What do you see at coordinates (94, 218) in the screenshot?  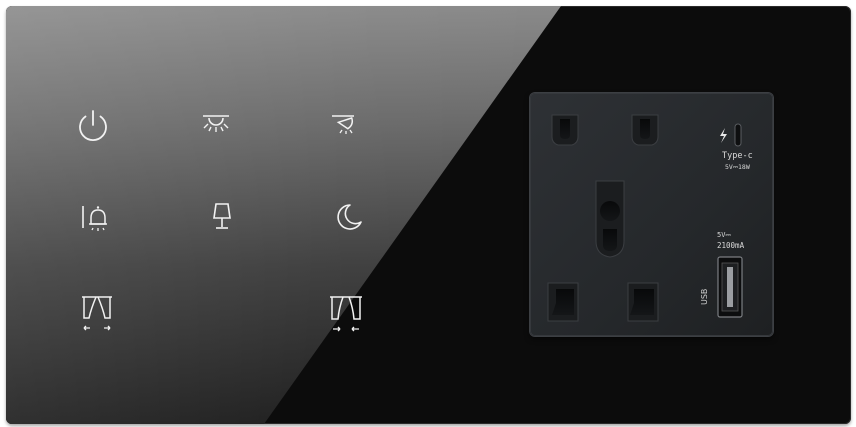 I see `doorbell-icon` at bounding box center [94, 218].